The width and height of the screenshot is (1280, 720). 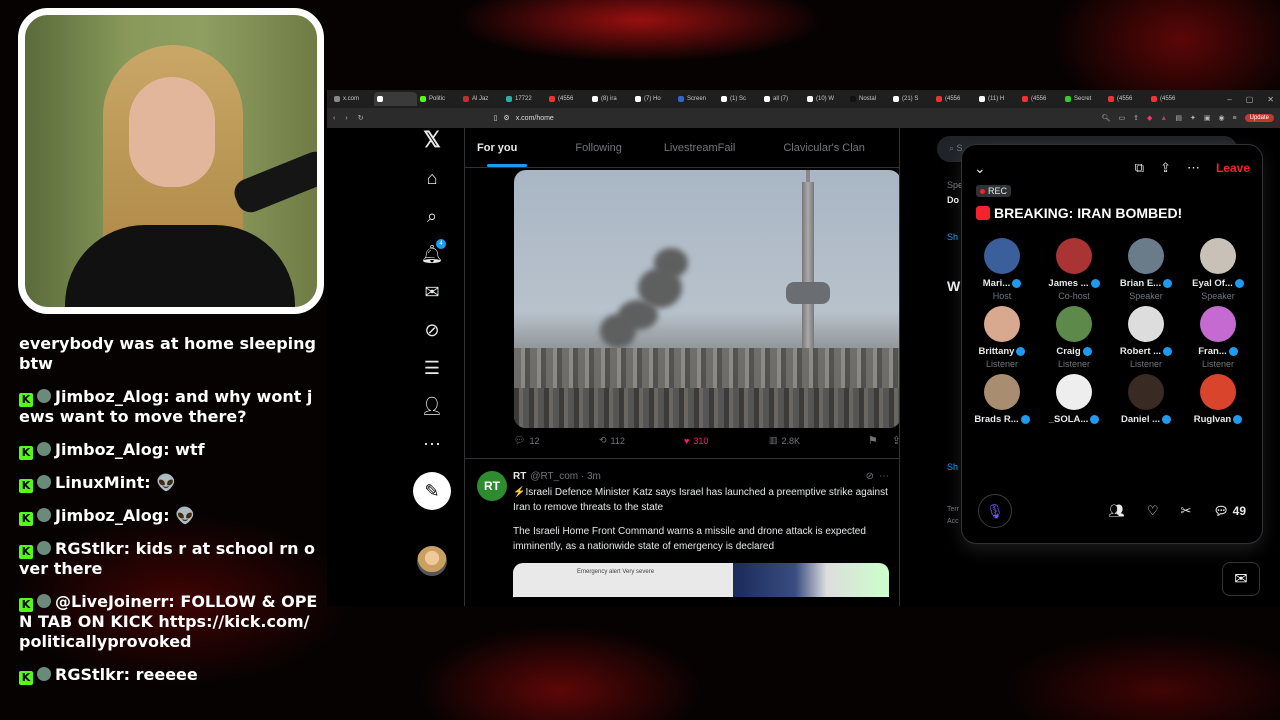 What do you see at coordinates (1139, 168) in the screenshot?
I see `clip-icon: ⧉` at bounding box center [1139, 168].